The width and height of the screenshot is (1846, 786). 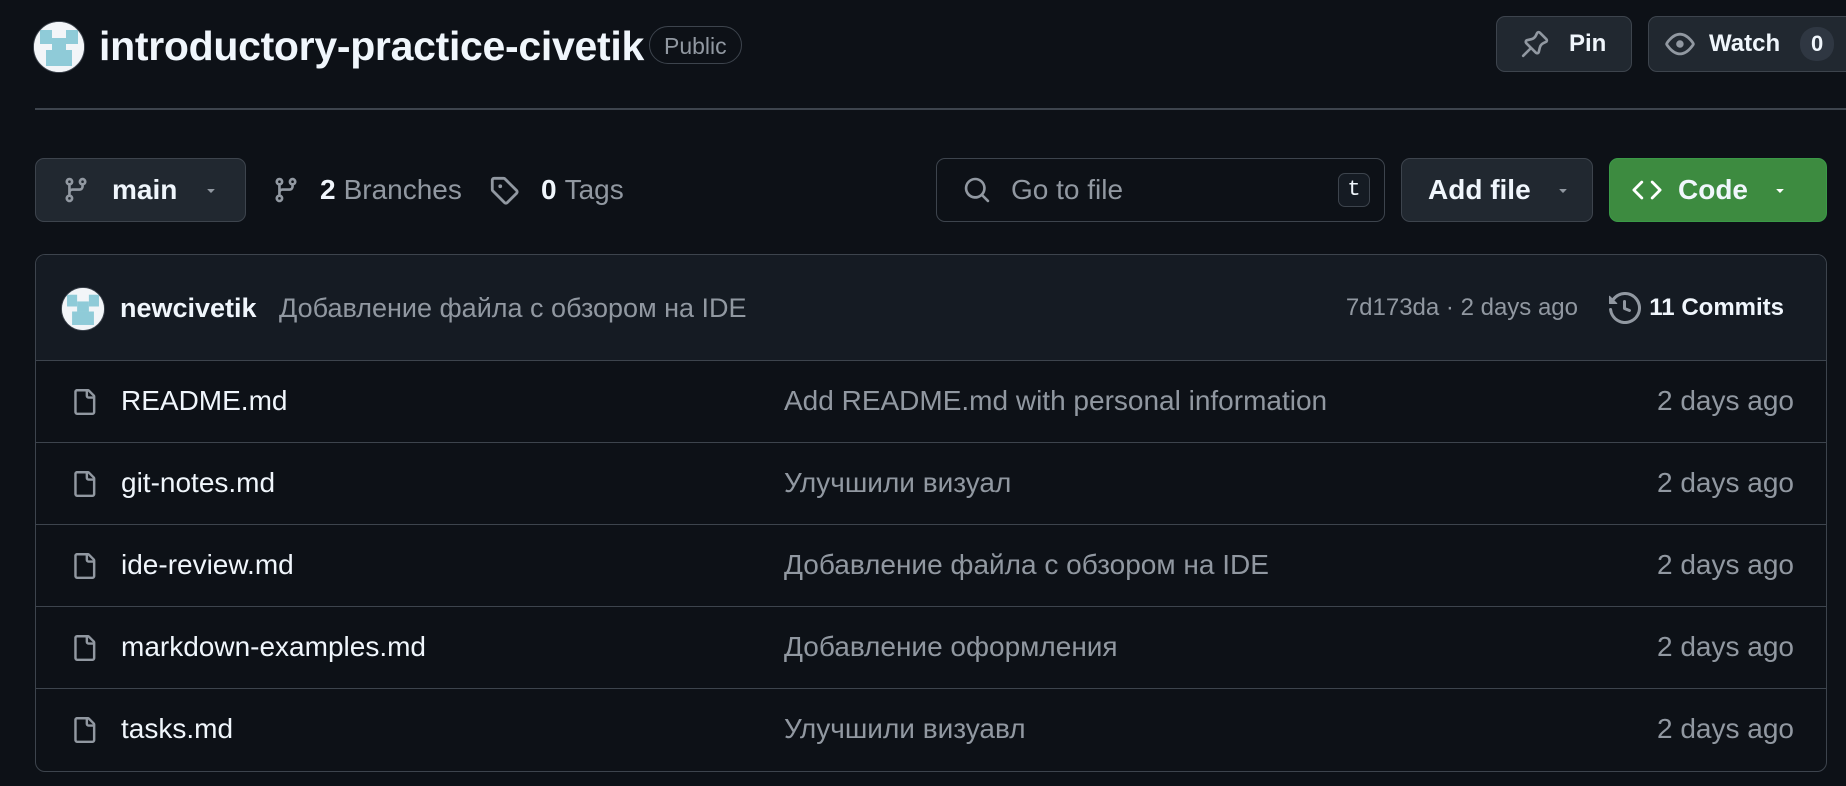 What do you see at coordinates (145, 189) in the screenshot?
I see `branch-name: main` at bounding box center [145, 189].